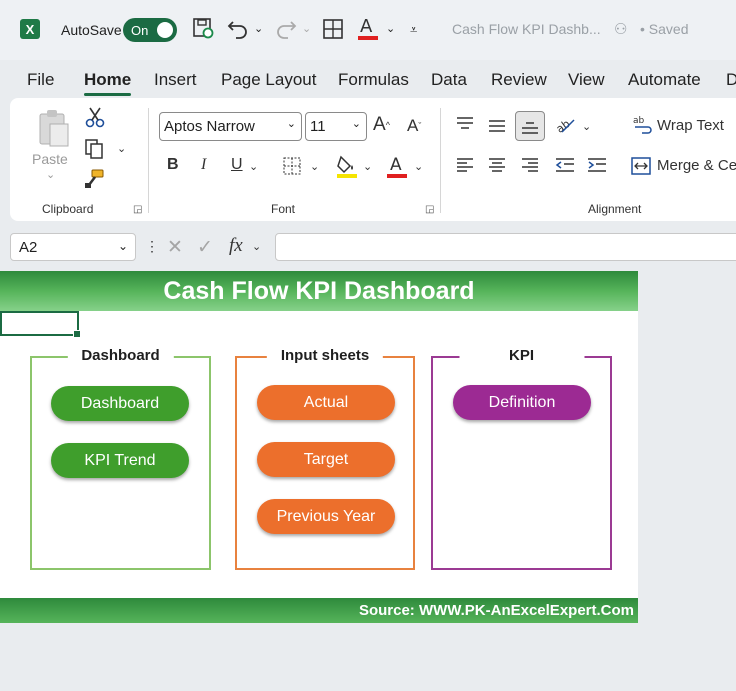 This screenshot has width=736, height=691. Describe the element at coordinates (530, 126) in the screenshot. I see `align-bottom-icon` at that location.